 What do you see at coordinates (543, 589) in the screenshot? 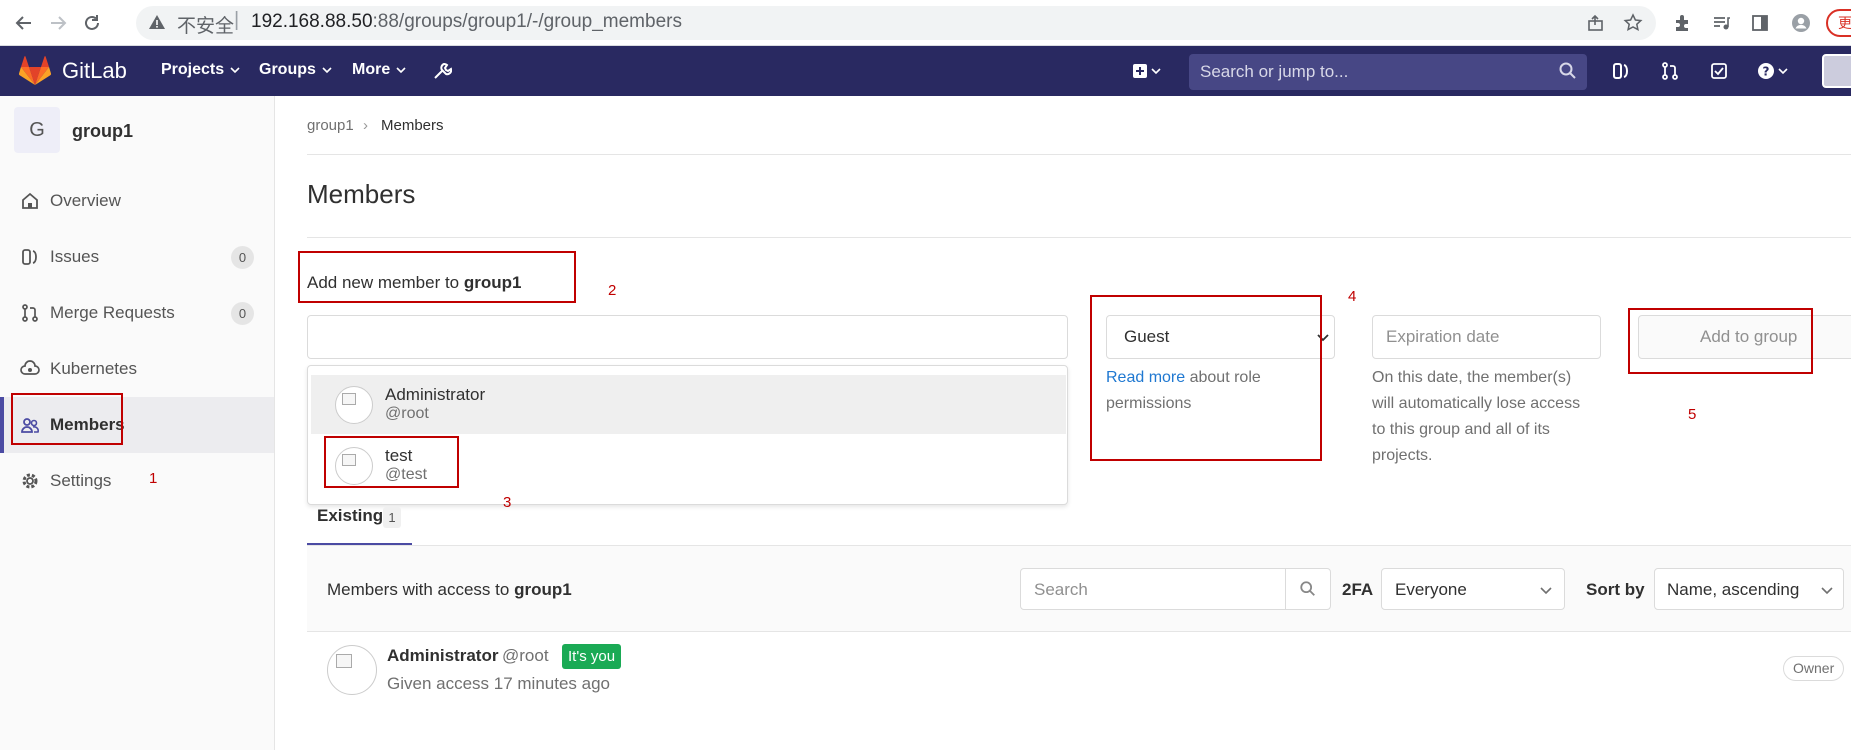
I see `members-heading-group: group1` at bounding box center [543, 589].